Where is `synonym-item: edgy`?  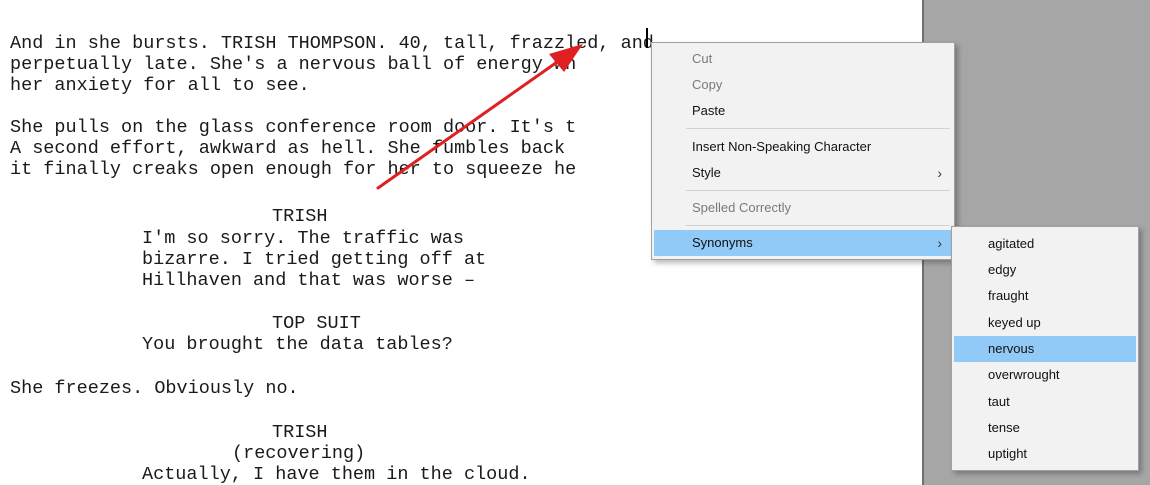 synonym-item: edgy is located at coordinates (1045, 270).